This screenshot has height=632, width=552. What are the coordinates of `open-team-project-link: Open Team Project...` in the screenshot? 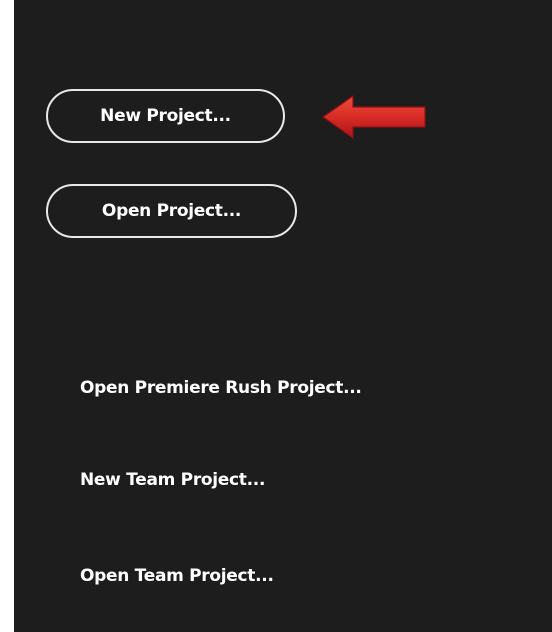 It's located at (177, 576).